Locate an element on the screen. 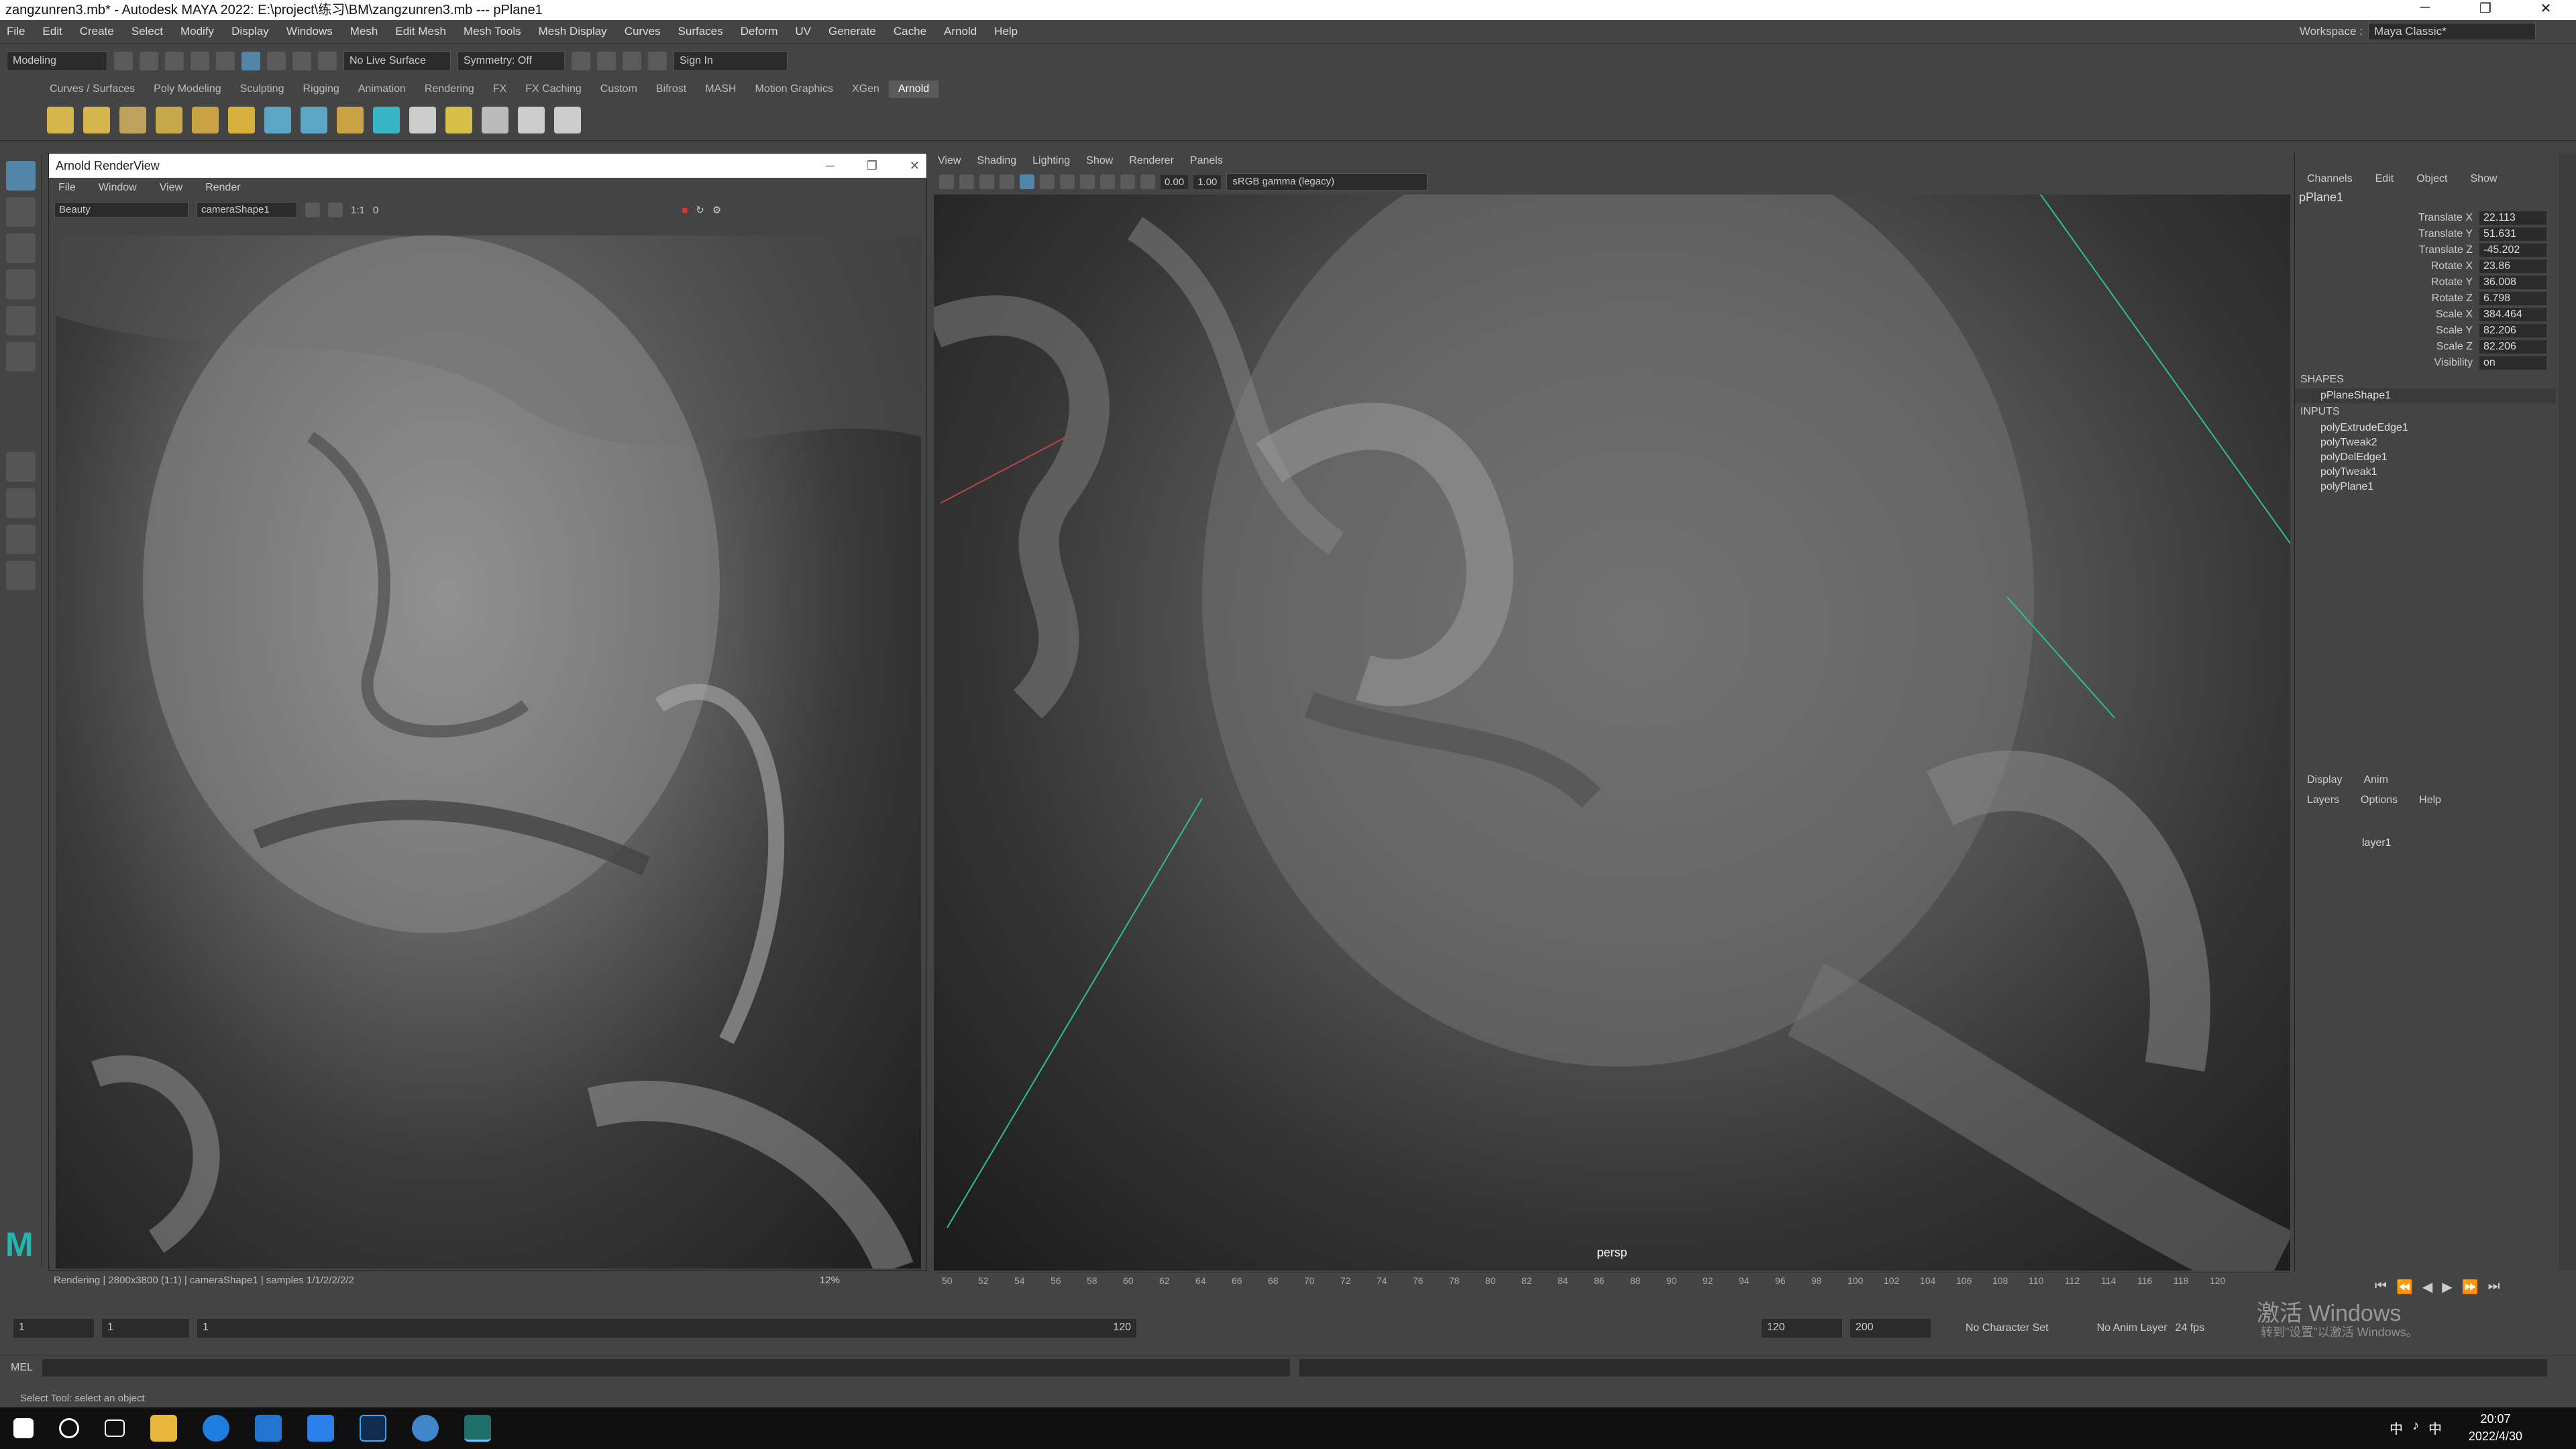  shelf-tab-motion-graphics: Motion Graphics is located at coordinates (794, 89).